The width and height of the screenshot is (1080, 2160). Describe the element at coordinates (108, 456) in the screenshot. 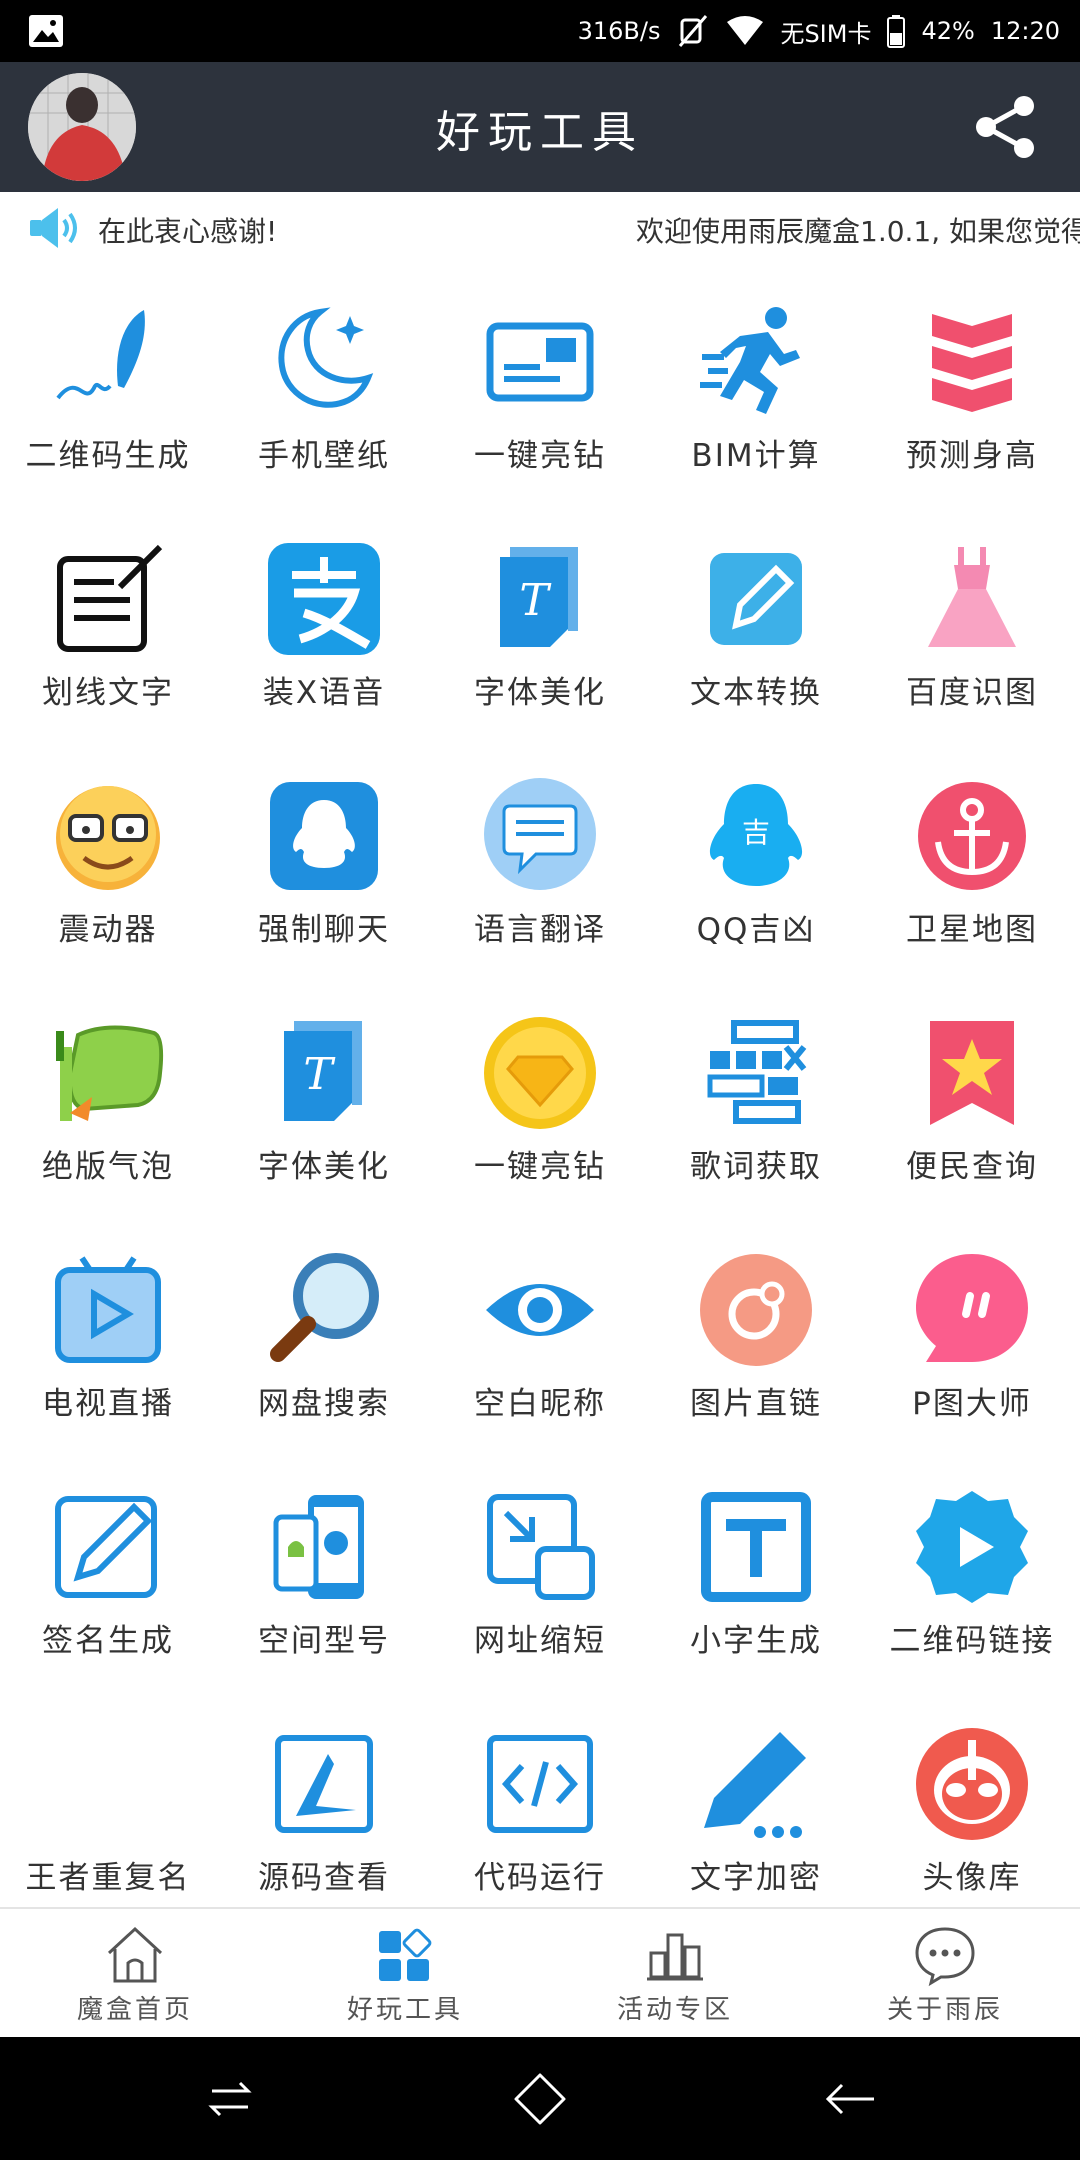

I see `tool-label: 二维码生成` at that location.